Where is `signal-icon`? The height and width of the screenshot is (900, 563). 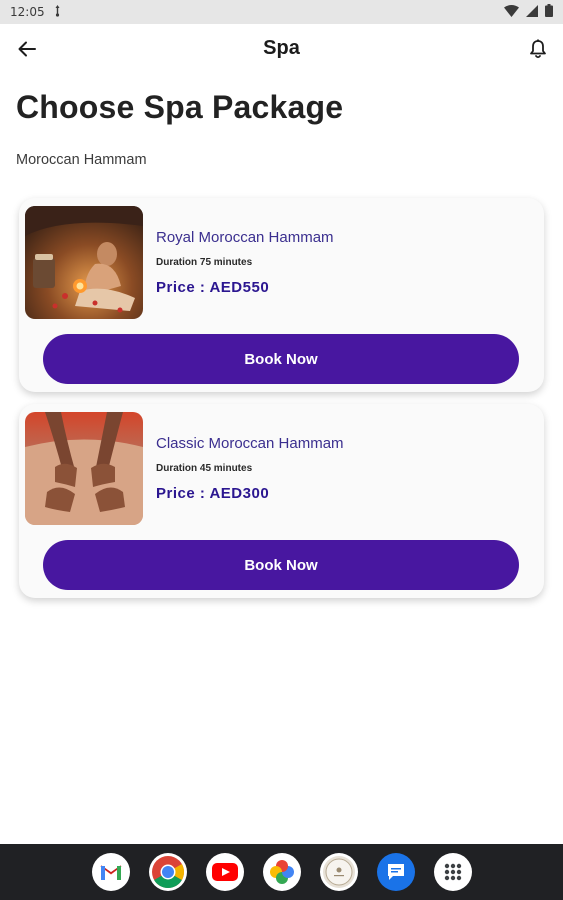
signal-icon is located at coordinates (532, 12).